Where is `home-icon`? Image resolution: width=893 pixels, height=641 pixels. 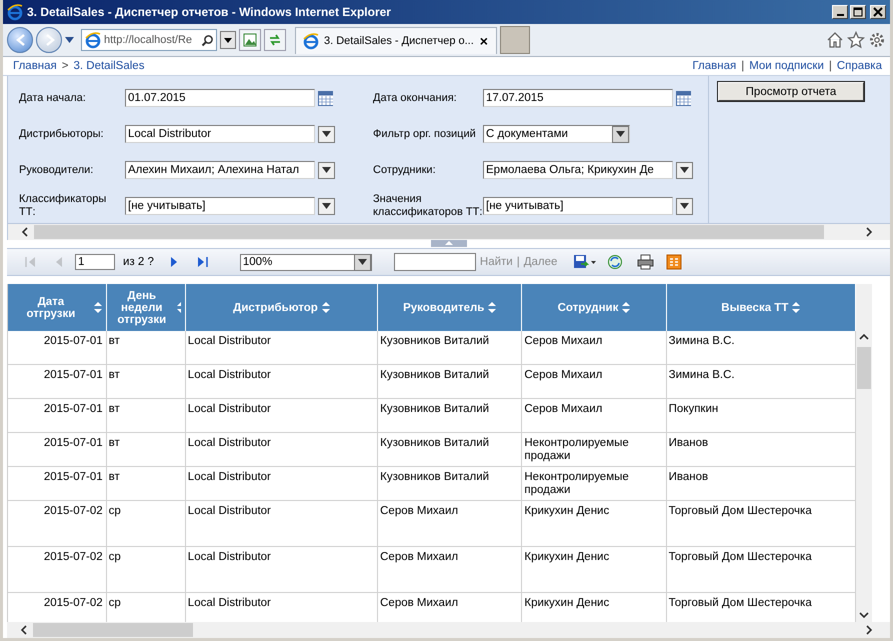 home-icon is located at coordinates (835, 40).